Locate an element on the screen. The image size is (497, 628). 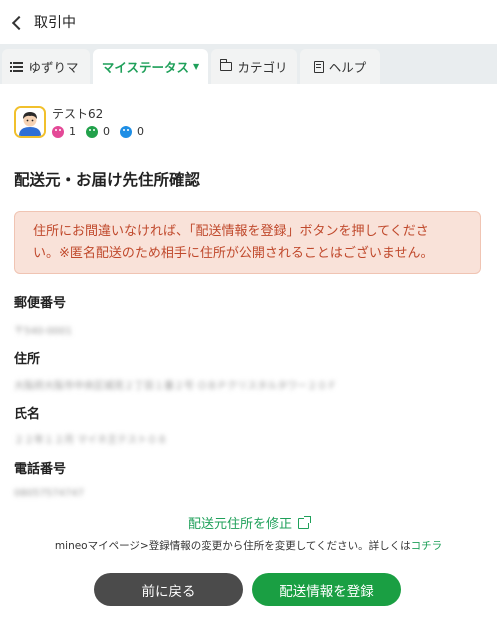
register-shipping-button: 配送情報を登録 is located at coordinates (326, 589).